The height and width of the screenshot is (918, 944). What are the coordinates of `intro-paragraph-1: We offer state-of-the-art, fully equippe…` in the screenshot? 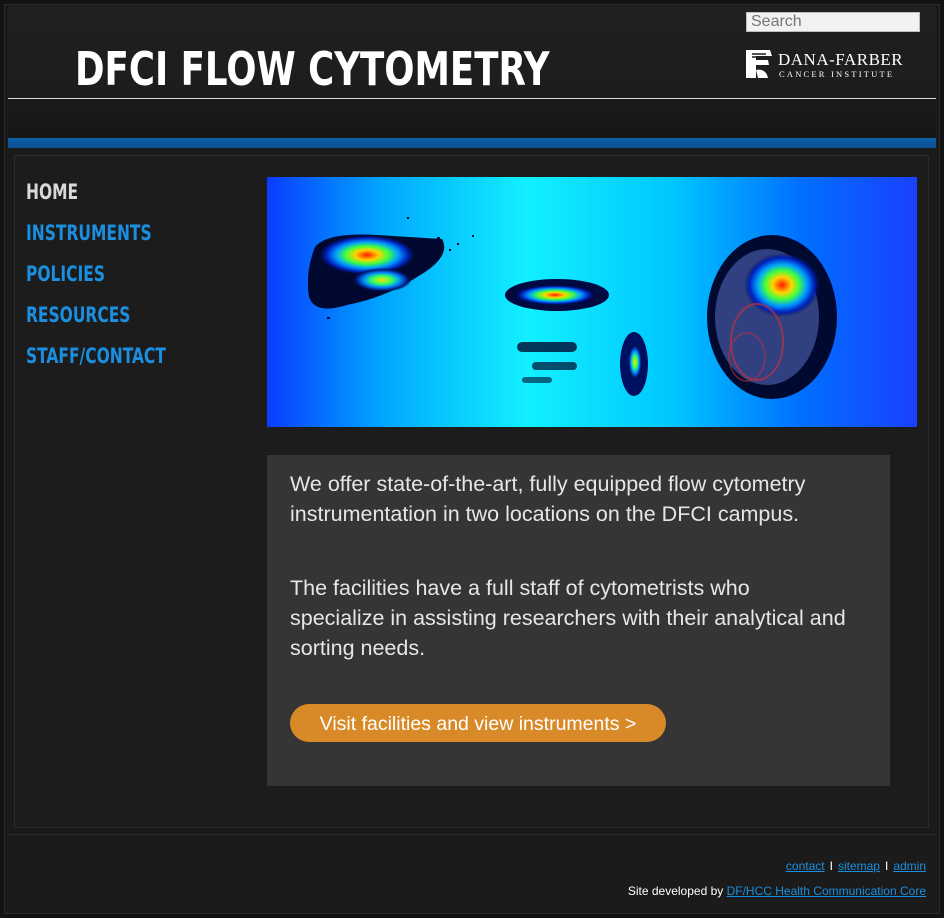 It's located at (548, 499).